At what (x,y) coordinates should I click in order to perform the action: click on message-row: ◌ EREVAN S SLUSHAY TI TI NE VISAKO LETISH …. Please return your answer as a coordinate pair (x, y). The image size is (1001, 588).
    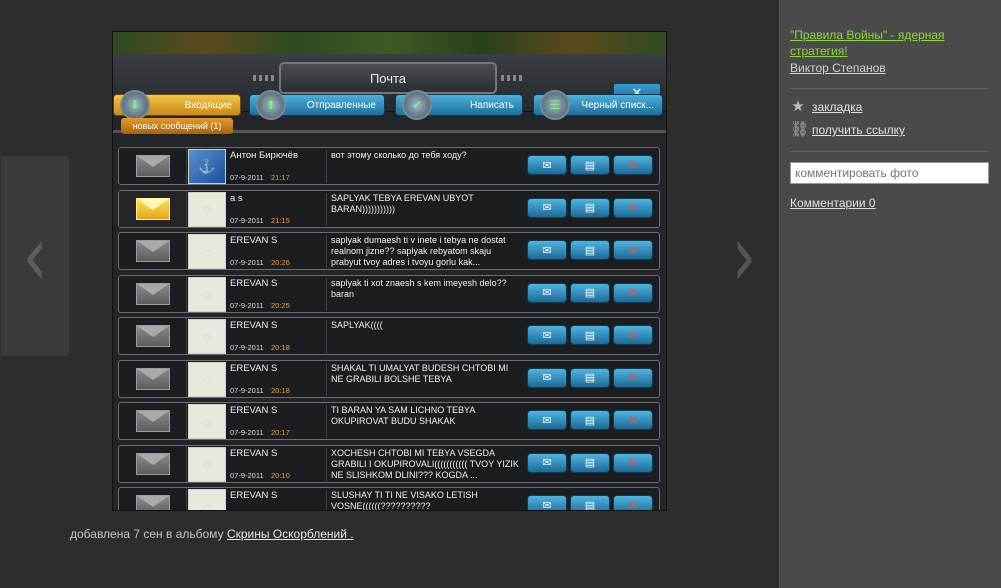
    Looking at the image, I should click on (389, 498).